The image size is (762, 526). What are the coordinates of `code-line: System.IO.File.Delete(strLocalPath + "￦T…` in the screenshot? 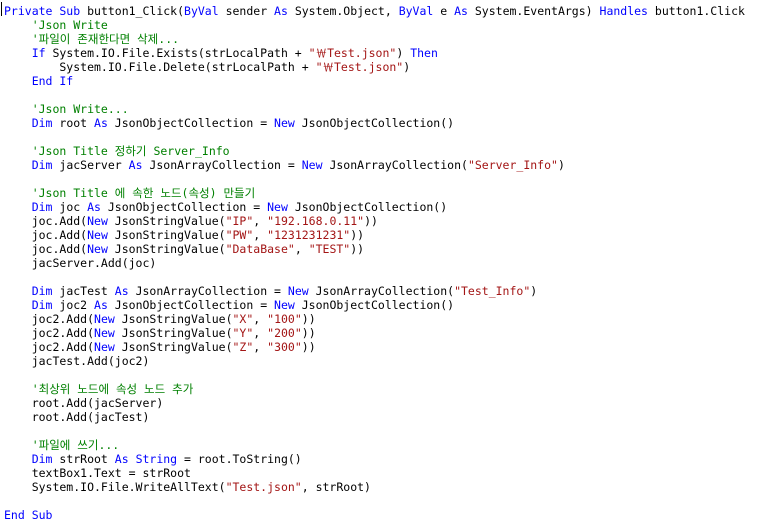 It's located at (383, 67).